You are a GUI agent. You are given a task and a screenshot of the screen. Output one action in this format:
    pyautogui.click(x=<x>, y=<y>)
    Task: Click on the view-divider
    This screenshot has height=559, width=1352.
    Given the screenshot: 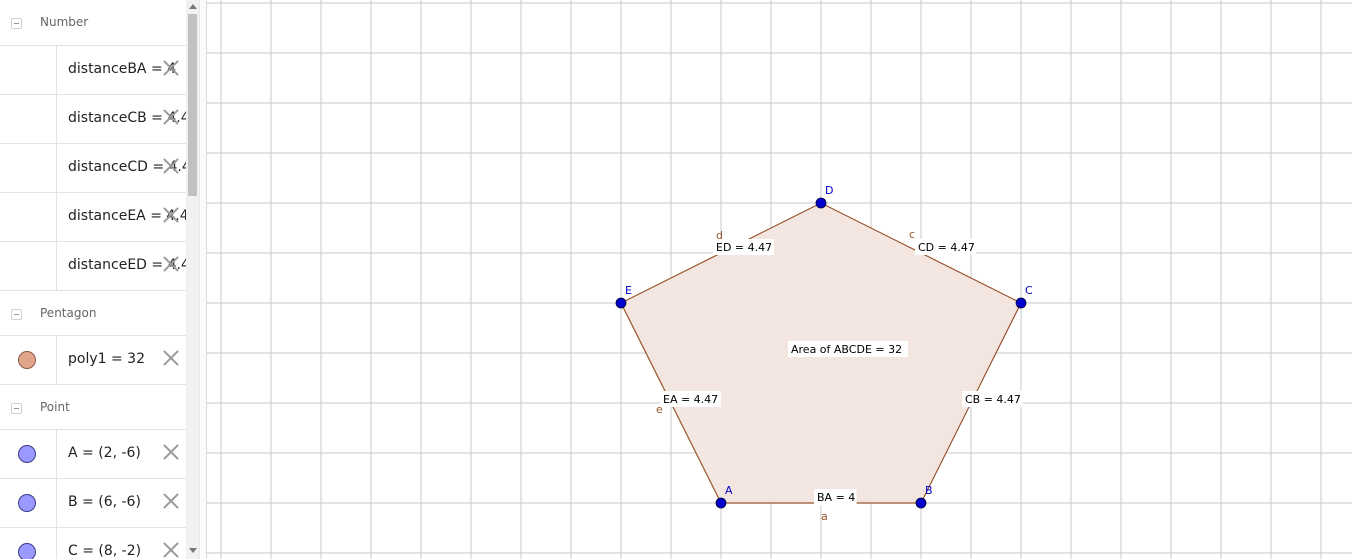 What is the action you would take?
    pyautogui.click(x=203, y=279)
    